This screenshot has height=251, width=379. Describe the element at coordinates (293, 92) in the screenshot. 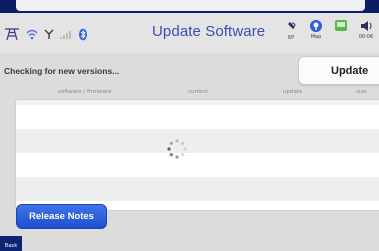

I see `column-header-update: update` at that location.